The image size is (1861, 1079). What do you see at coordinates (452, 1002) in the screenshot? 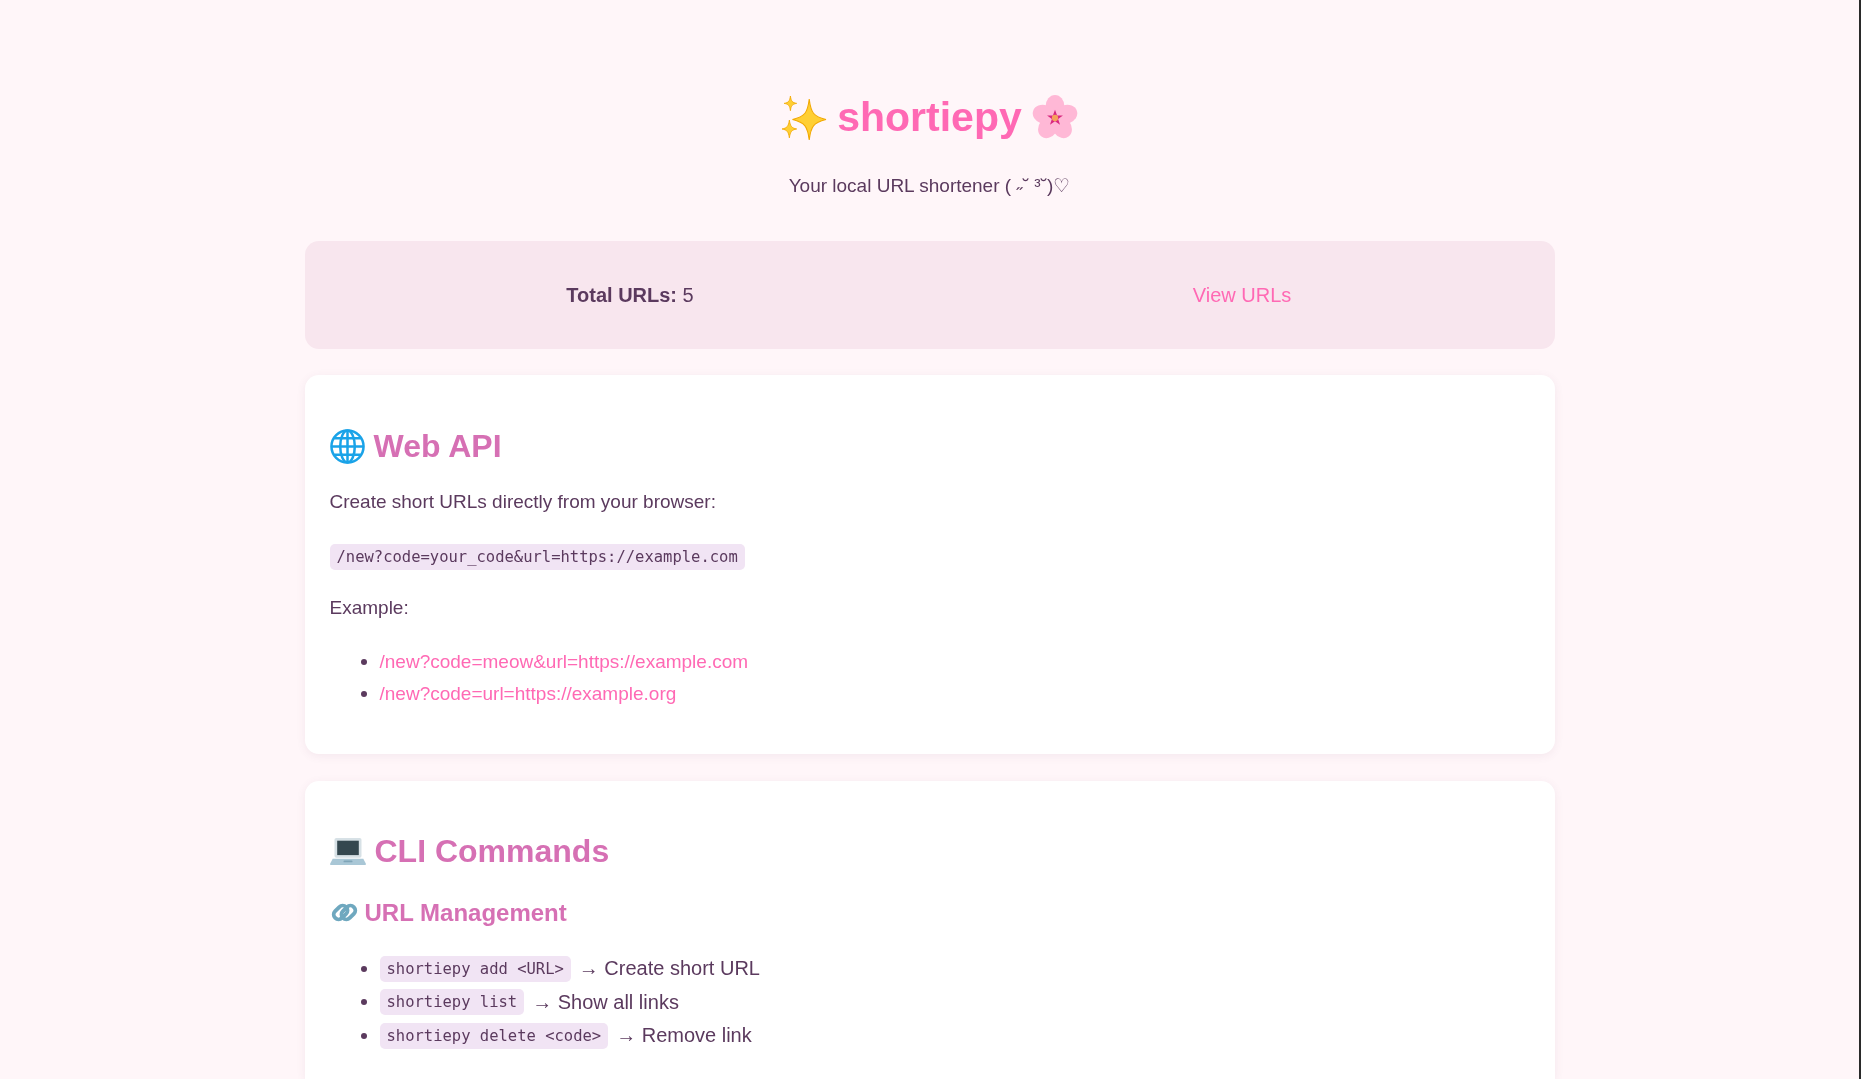
I see `command-code: shortiepy list` at bounding box center [452, 1002].